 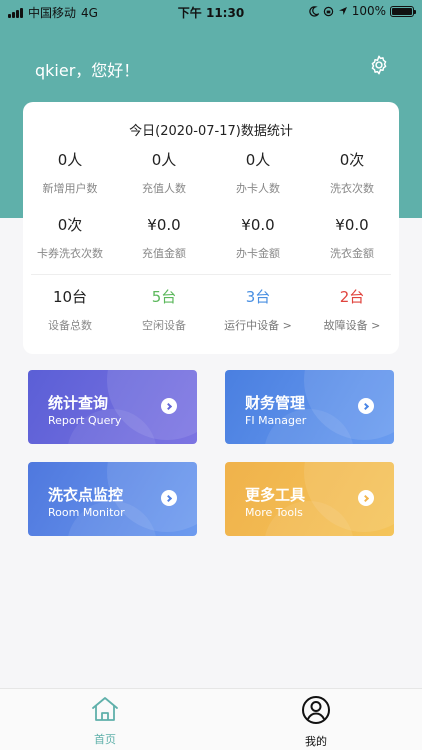 I want to click on stat-label: 卡券洗衣次数, so click(x=70, y=253).